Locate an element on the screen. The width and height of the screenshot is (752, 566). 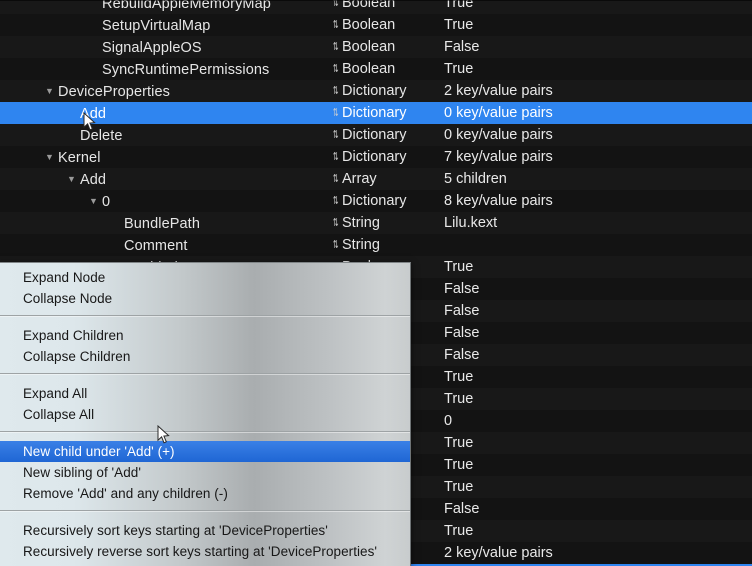
tree-row: ▼BundlePath ⇅String Lilu.kext is located at coordinates (376, 223).